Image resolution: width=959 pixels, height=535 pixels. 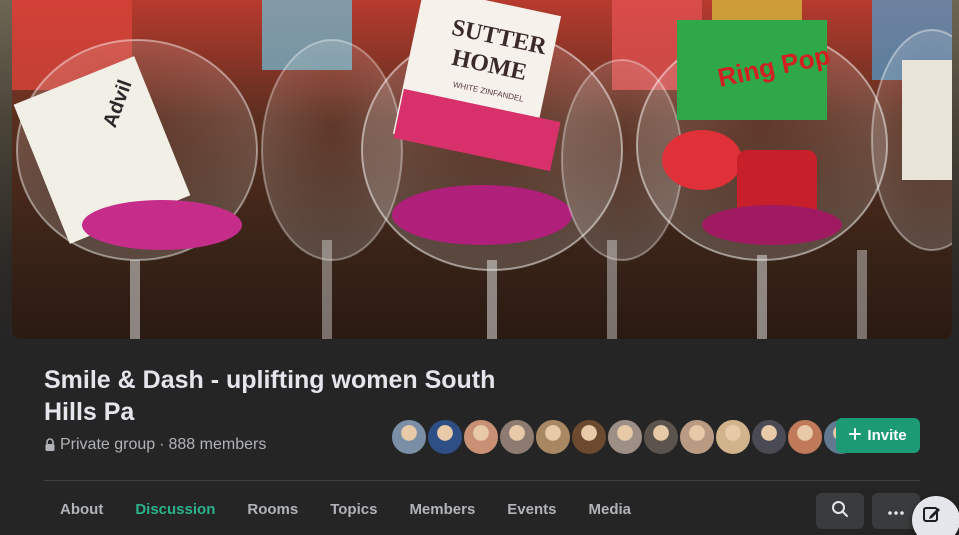 I want to click on search-button, so click(x=840, y=511).